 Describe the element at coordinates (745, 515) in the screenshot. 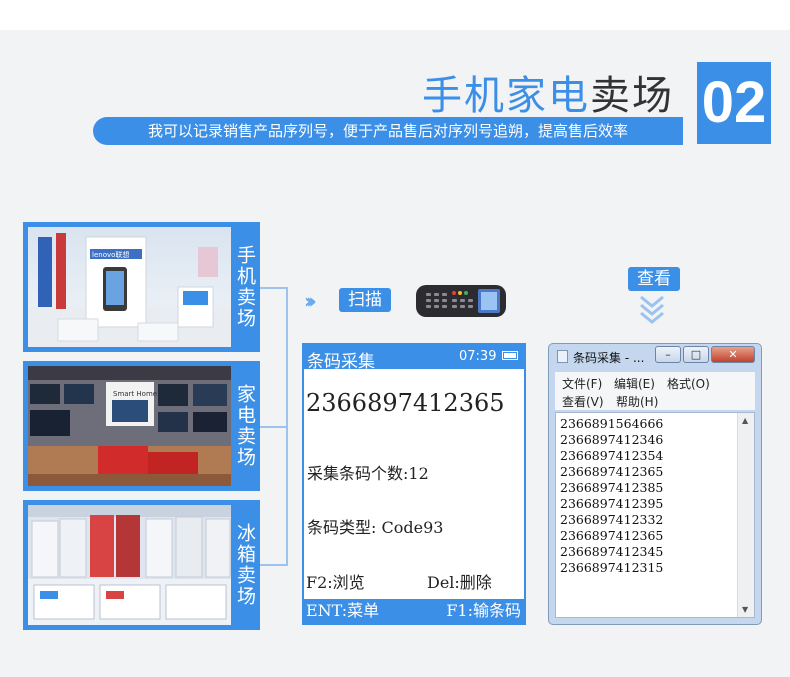

I see `vertical-scrollbar: ▲ ▼` at that location.